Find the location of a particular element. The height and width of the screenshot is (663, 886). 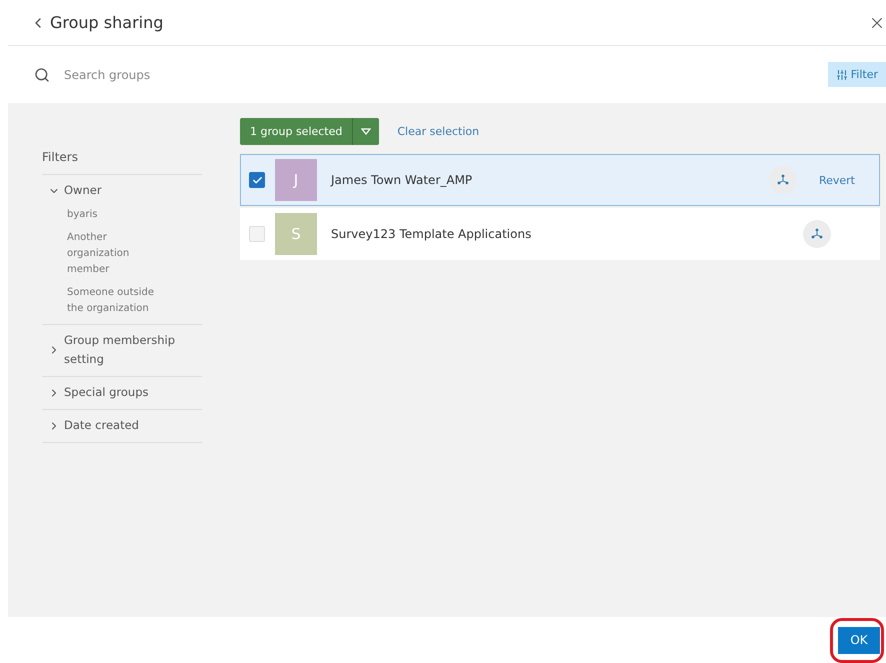

group-avatar: S is located at coordinates (296, 234).